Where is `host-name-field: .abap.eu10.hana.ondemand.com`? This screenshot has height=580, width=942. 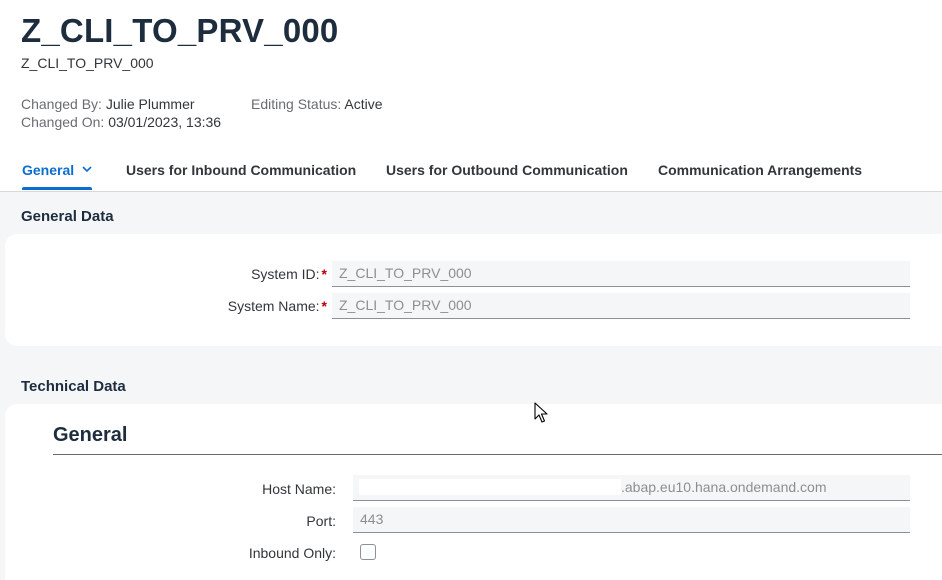 host-name-field: .abap.eu10.hana.ondemand.com is located at coordinates (631, 488).